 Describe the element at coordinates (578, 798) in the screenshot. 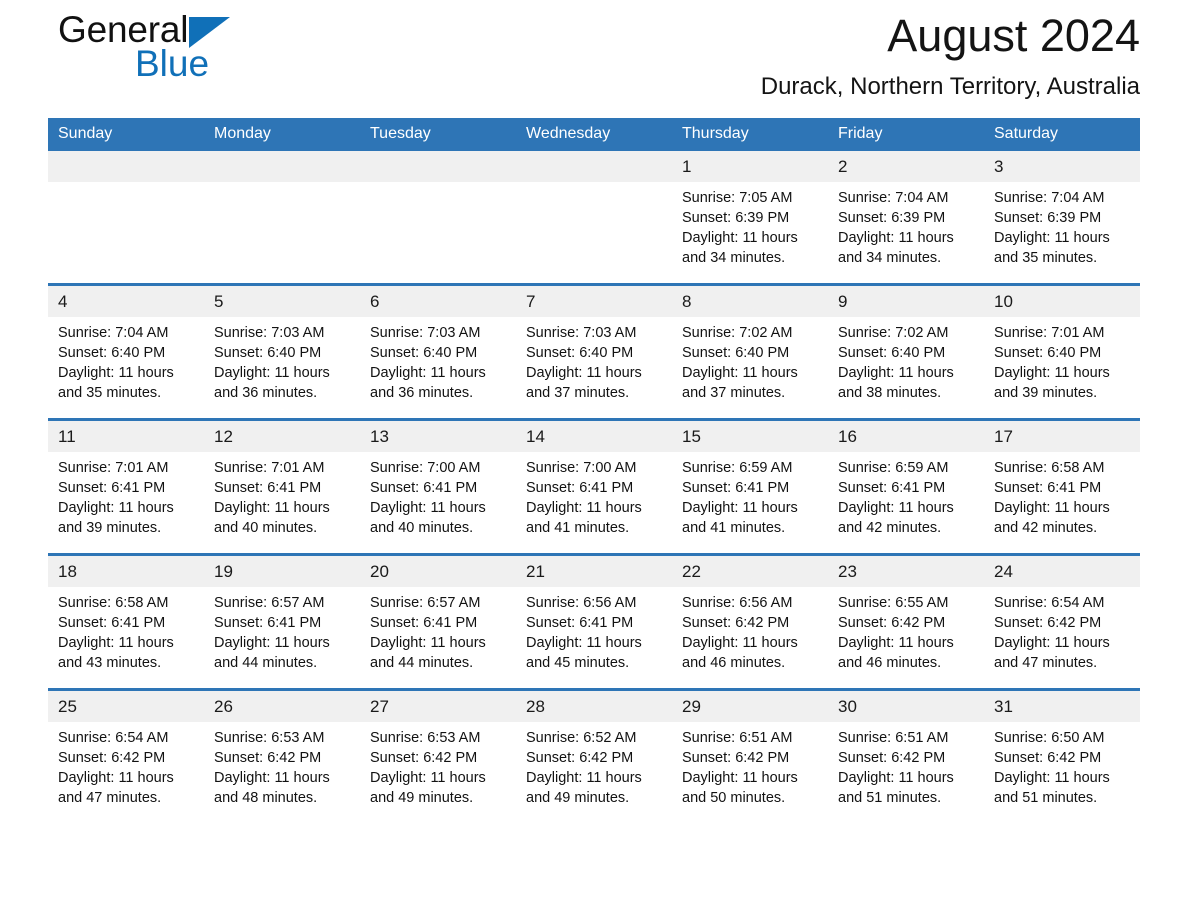

I see `daylight-text-line2: and 49 minutes.` at that location.